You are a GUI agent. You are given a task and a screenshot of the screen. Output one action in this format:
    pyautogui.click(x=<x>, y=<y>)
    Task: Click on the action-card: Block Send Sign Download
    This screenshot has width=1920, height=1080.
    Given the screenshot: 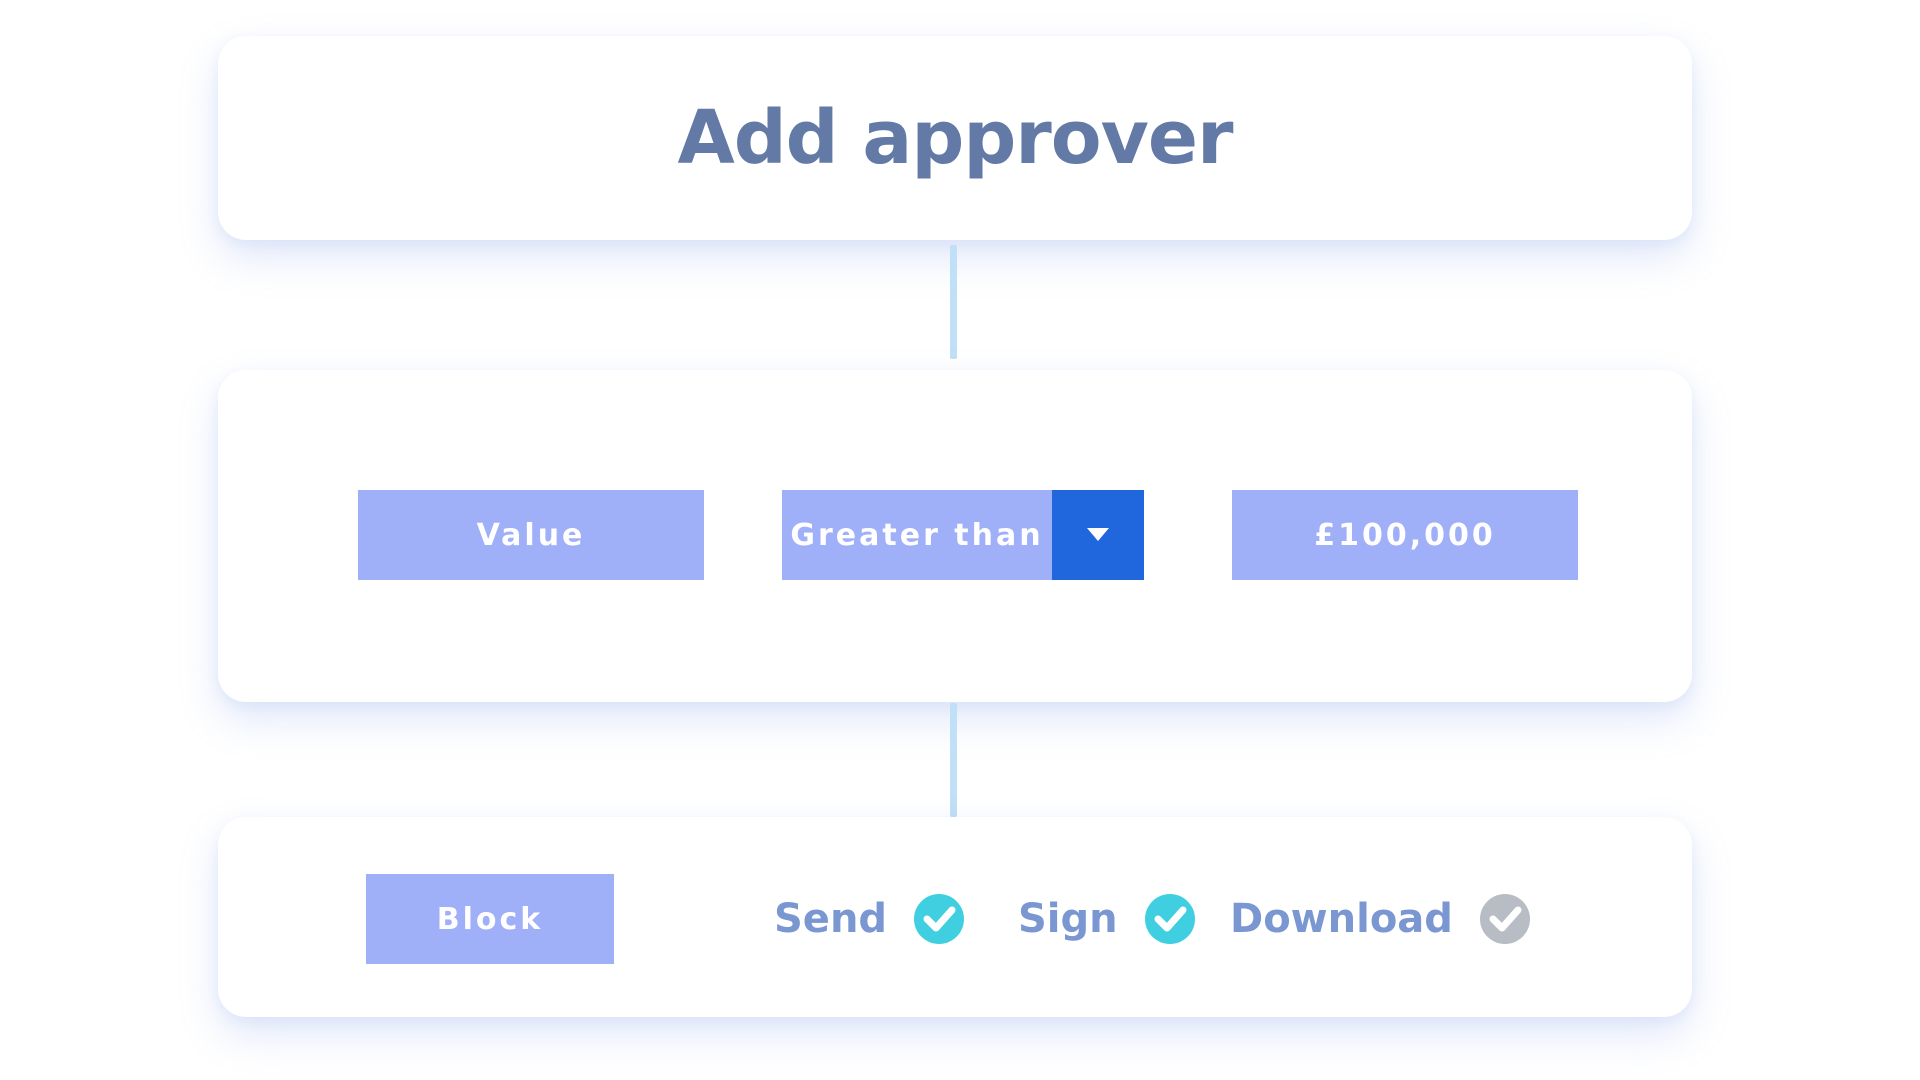 What is the action you would take?
    pyautogui.click(x=955, y=917)
    